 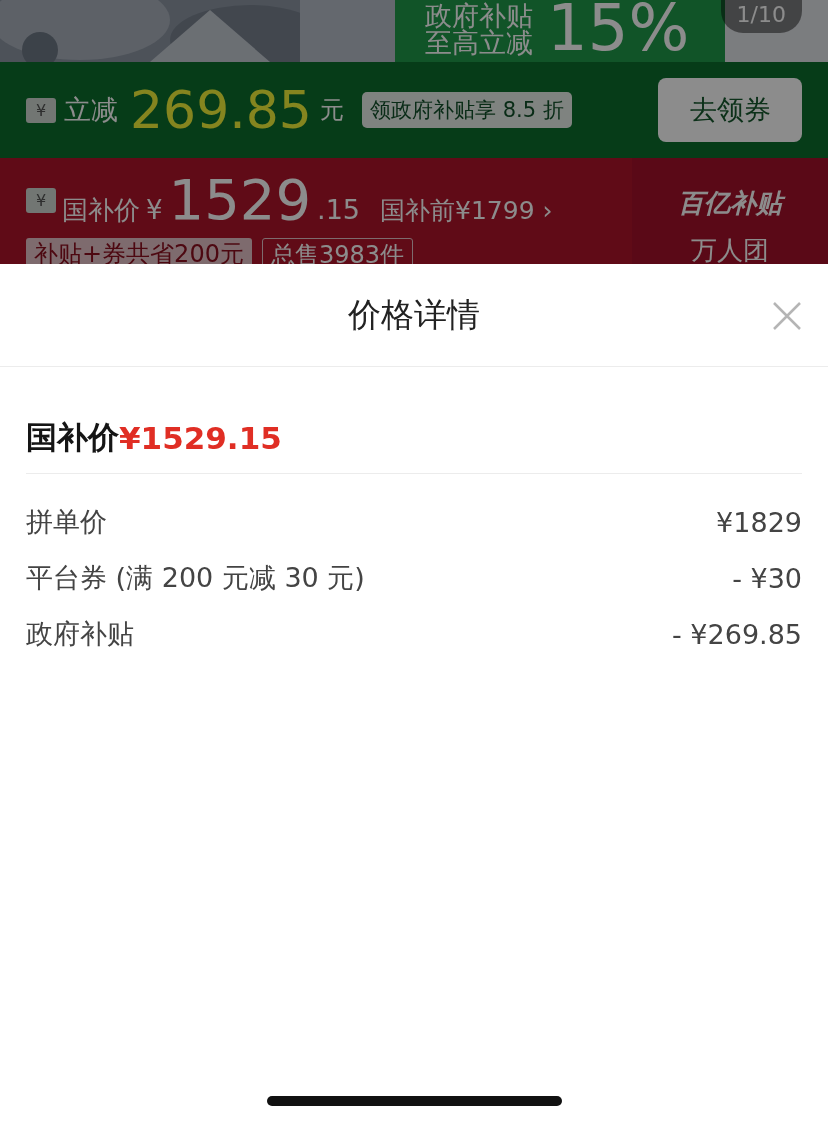 I want to click on group-text: 万人团, so click(x=730, y=250).